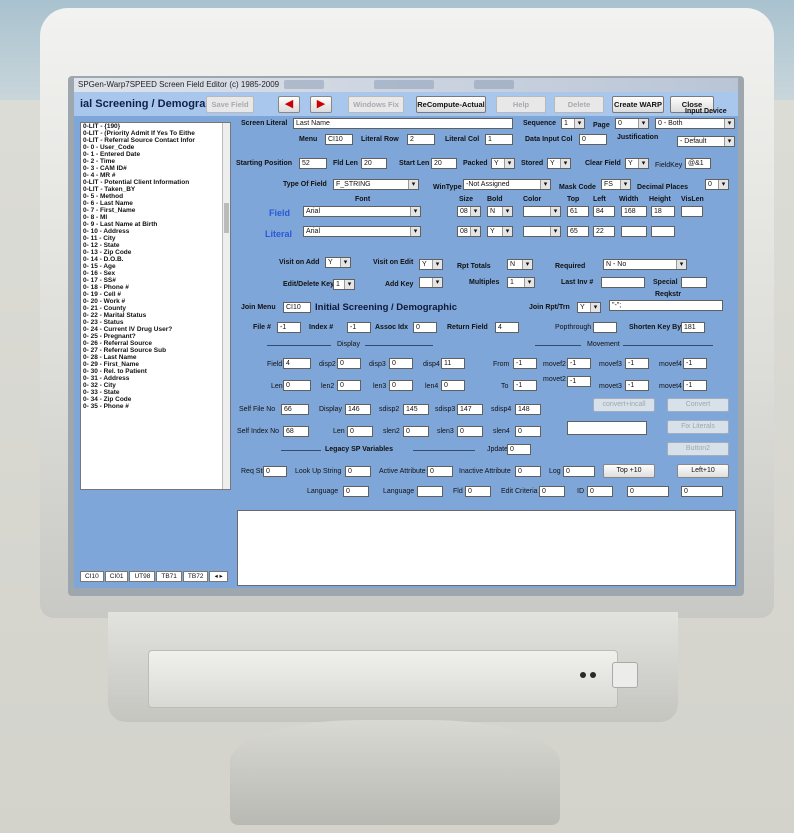 The image size is (794, 833). Describe the element at coordinates (525, 385) in the screenshot. I see `to-input: -1` at that location.